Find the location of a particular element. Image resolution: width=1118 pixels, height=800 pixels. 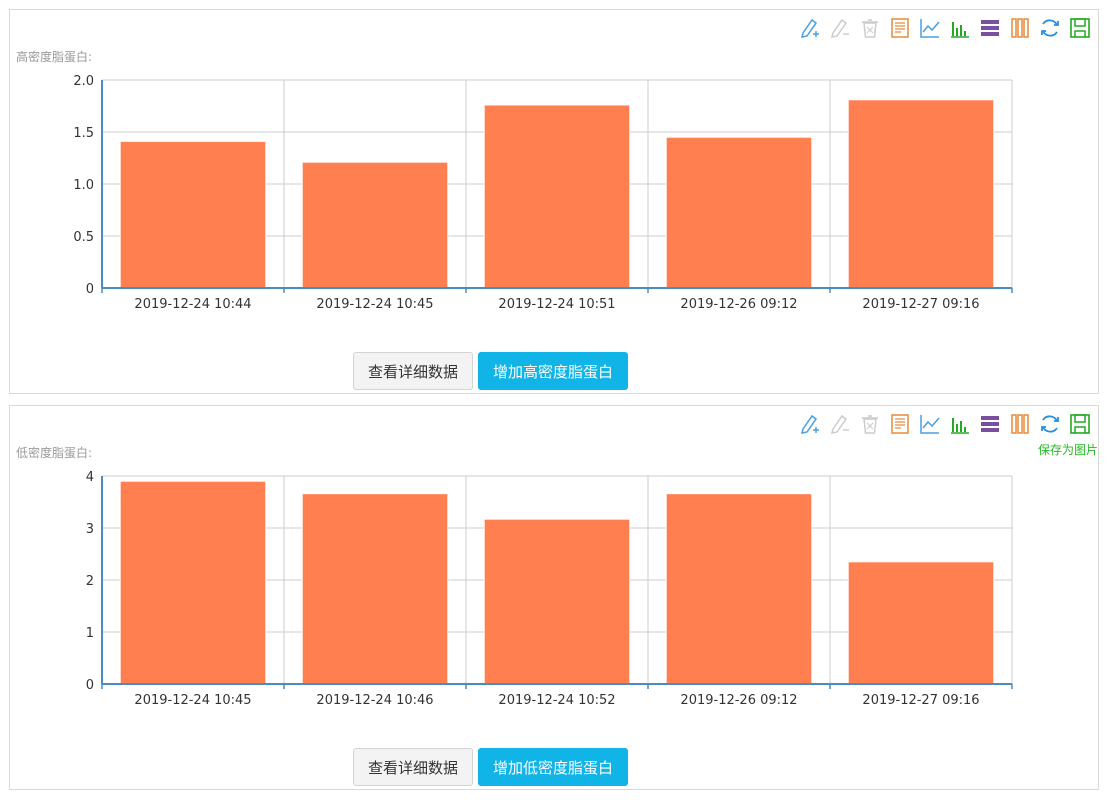

x-tick-label: 2019-12-24 10:52 is located at coordinates (556, 700).